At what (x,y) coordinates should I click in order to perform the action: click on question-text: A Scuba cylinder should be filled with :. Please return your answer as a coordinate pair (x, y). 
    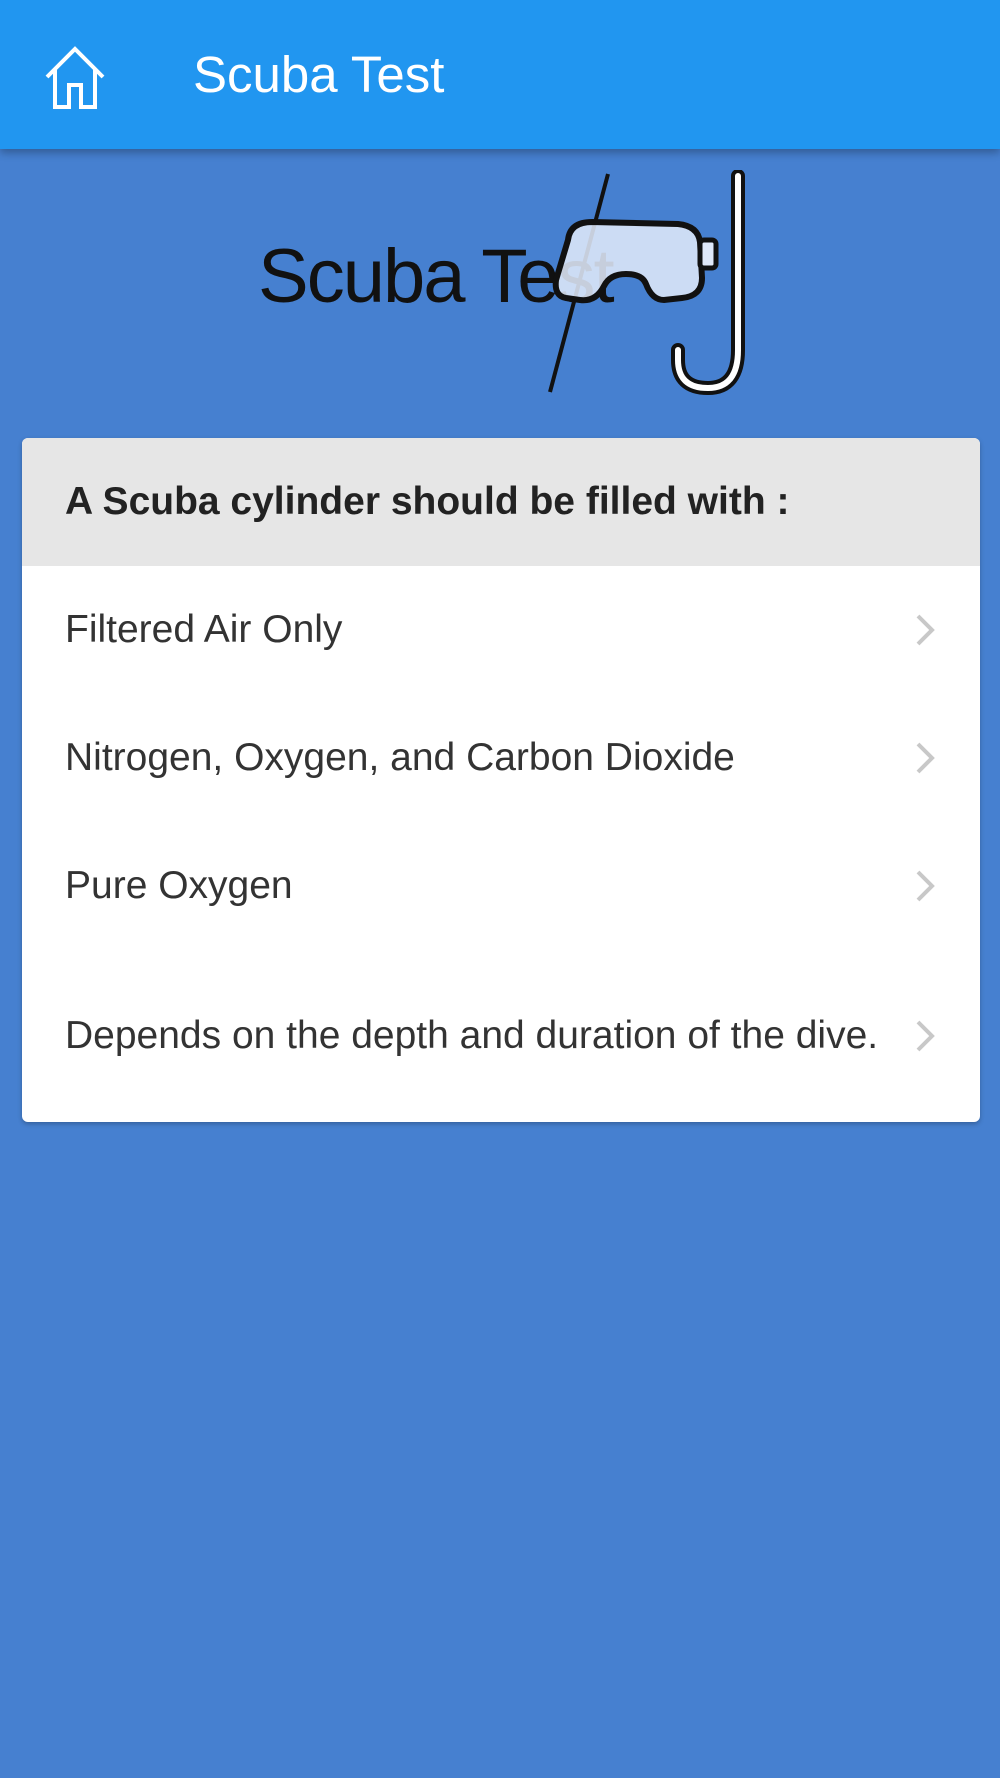
    Looking at the image, I should click on (427, 501).